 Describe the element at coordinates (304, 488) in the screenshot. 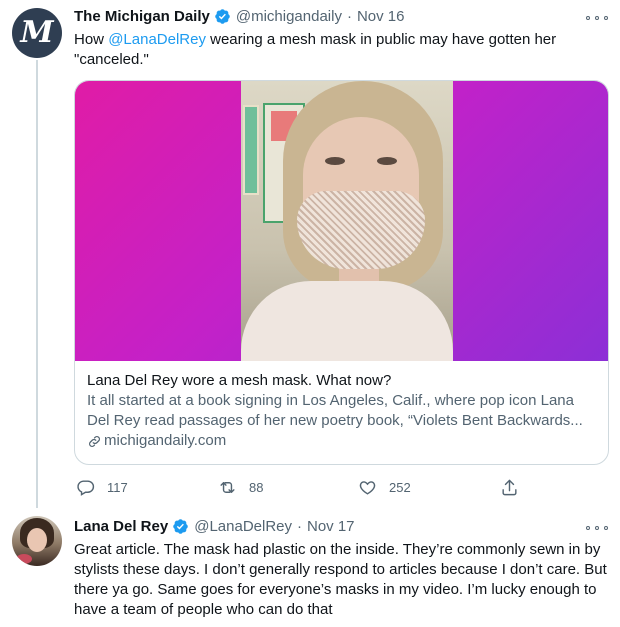

I see `tweet-actions: 117 88 252` at that location.